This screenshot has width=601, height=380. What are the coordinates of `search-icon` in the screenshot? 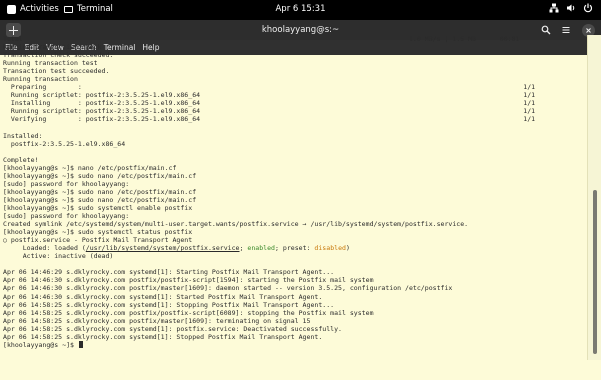 It's located at (545, 30).